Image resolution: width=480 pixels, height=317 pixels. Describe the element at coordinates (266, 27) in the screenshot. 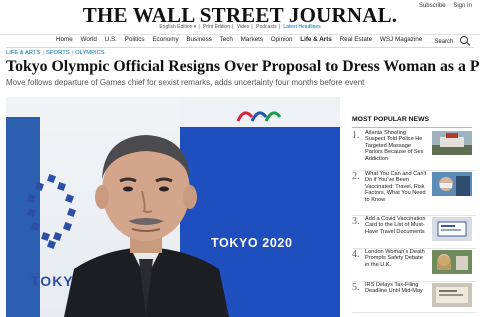

I see `podcasts-link: Podcasts` at that location.